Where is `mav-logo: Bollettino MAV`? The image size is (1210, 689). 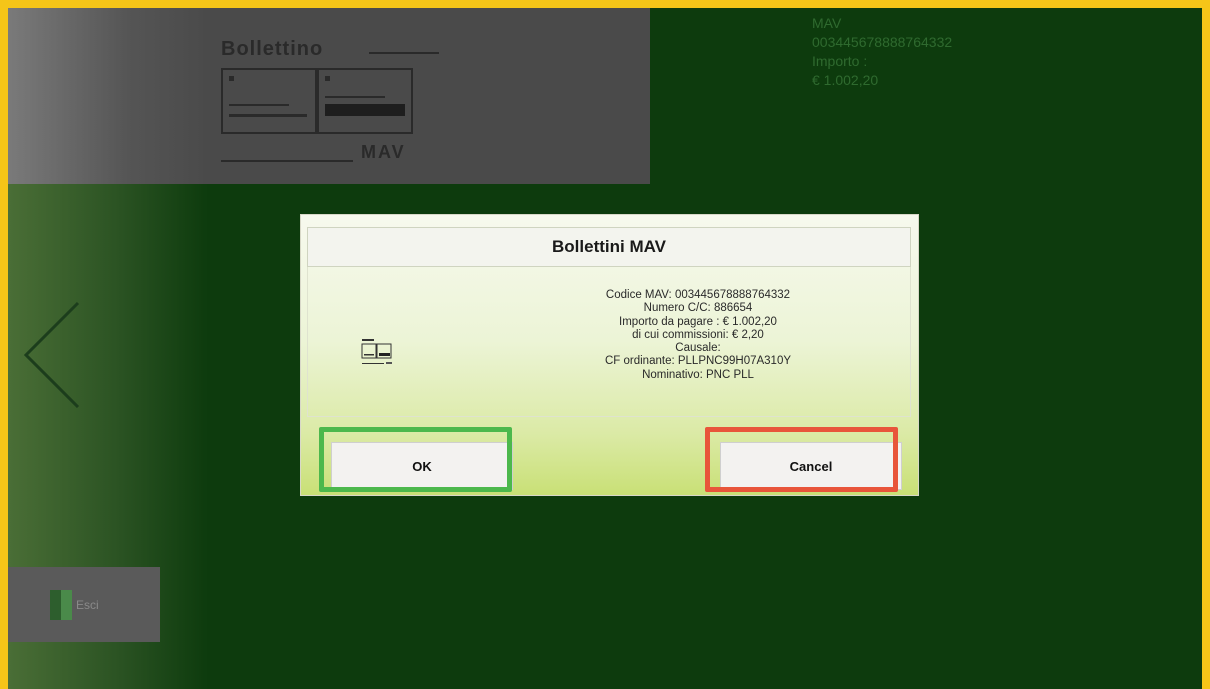
mav-logo: Bollettino MAV is located at coordinates (330, 98).